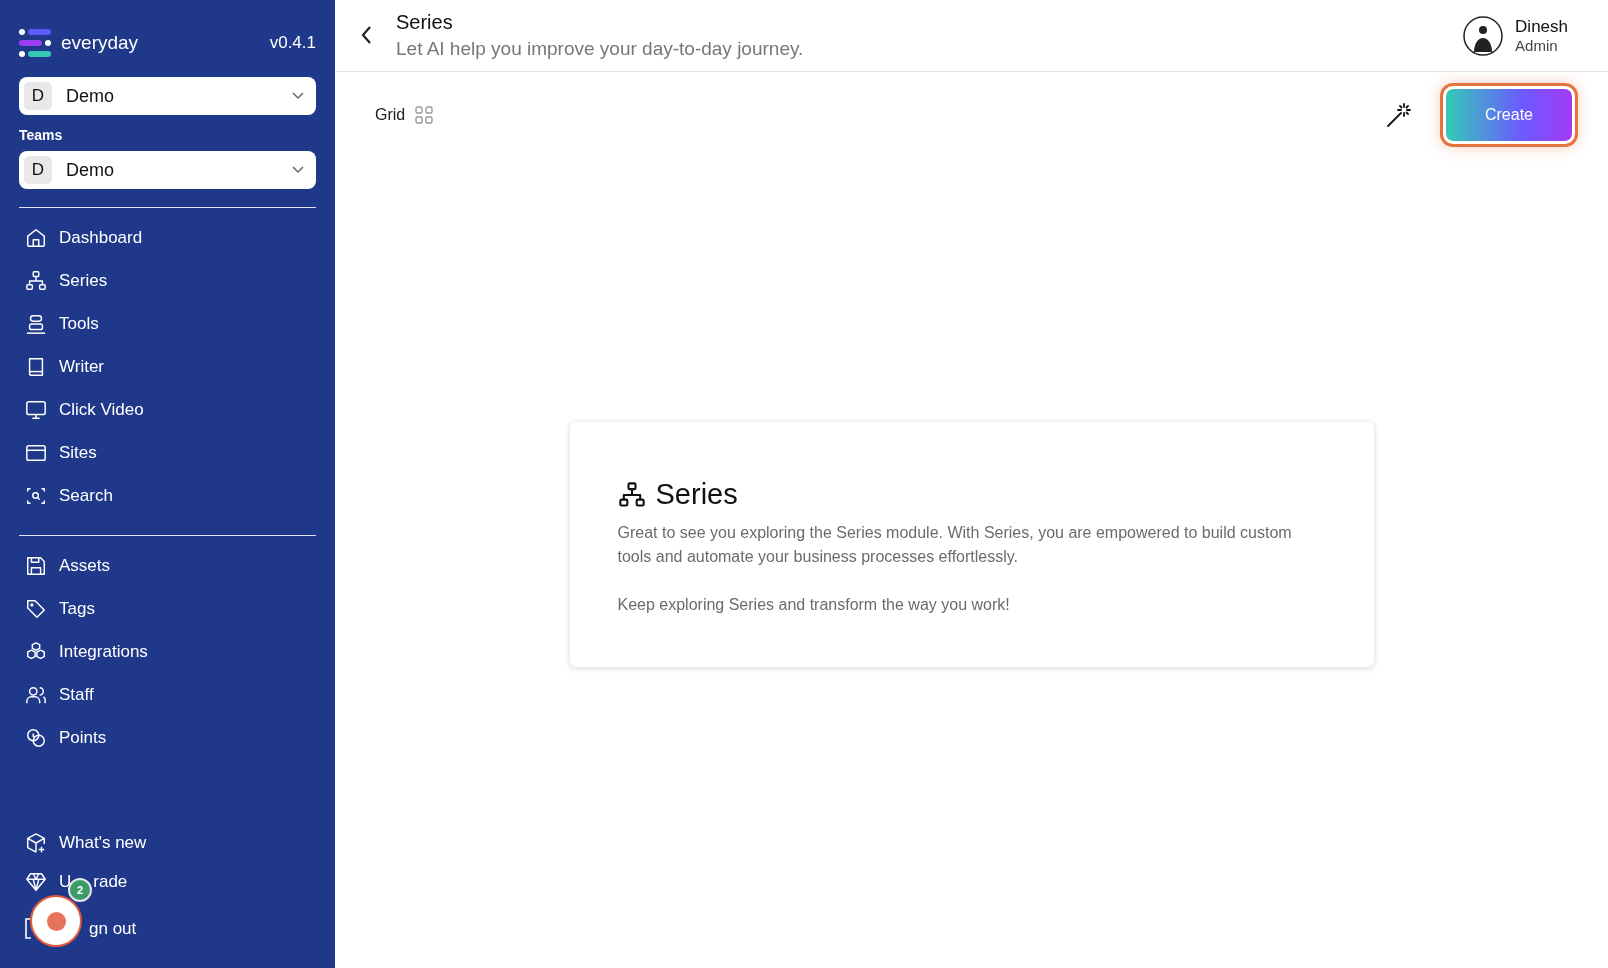 The height and width of the screenshot is (968, 1608). Describe the element at coordinates (56, 921) in the screenshot. I see `record-button` at that location.